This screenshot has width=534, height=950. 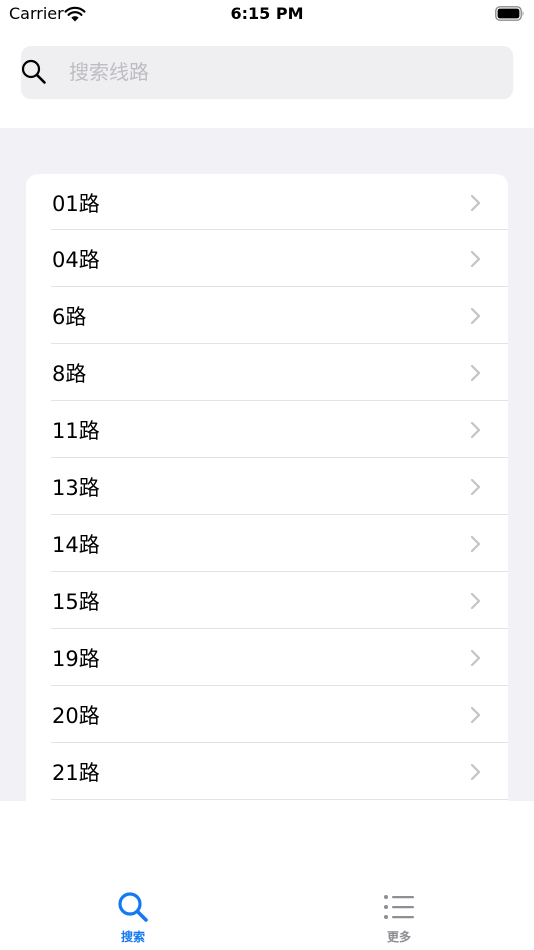 I want to click on route-label: 21路, so click(x=76, y=773).